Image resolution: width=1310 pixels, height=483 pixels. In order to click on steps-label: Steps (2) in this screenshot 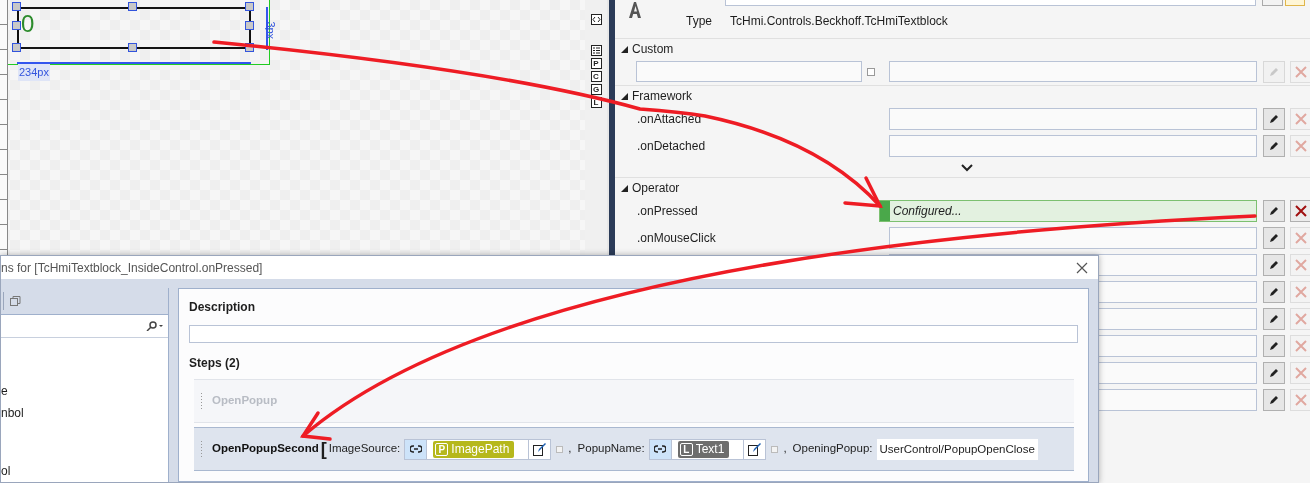, I will do `click(215, 363)`.